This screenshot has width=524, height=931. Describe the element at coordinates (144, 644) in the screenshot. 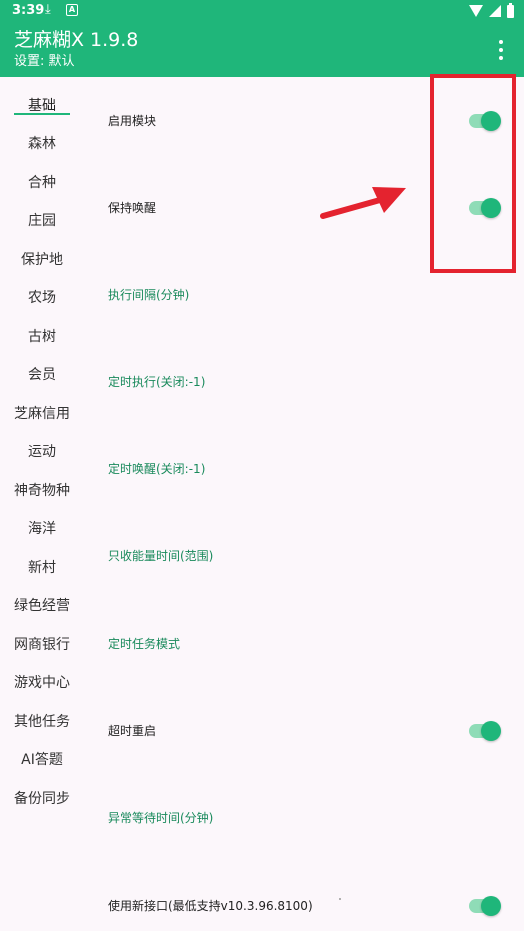

I see `setting-task-mode: 定时任务模式` at that location.